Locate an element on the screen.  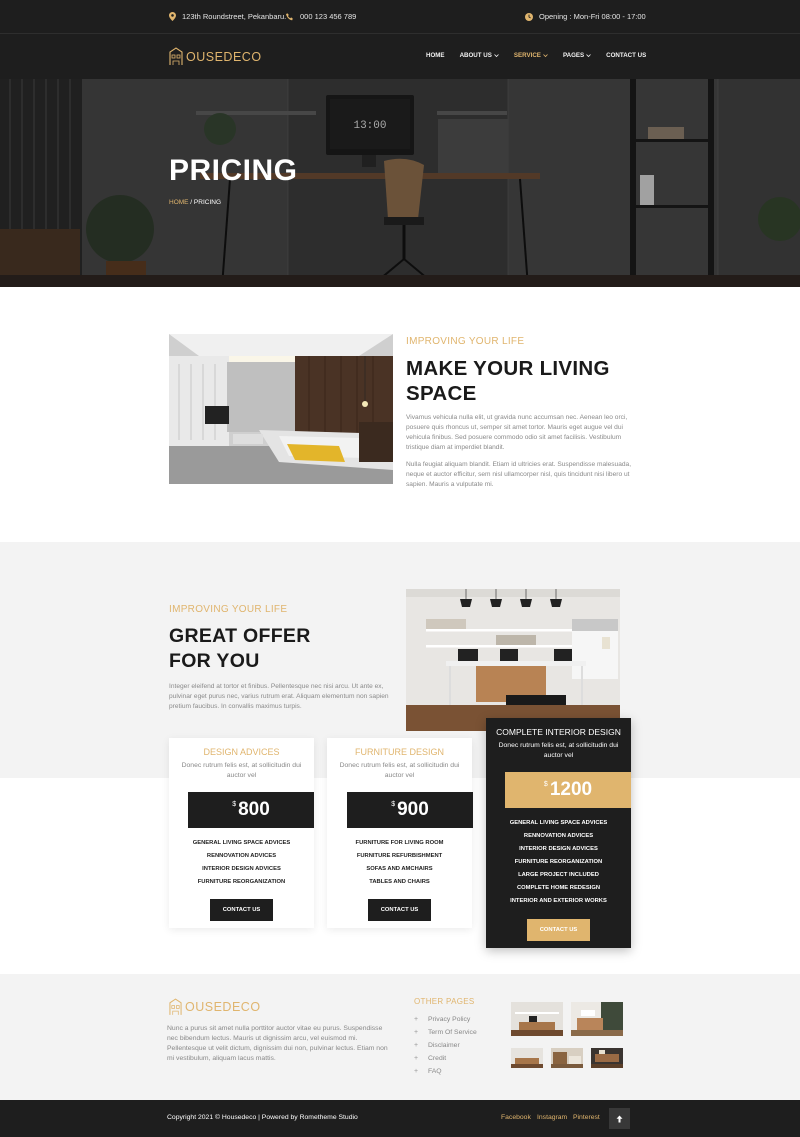
site-logo: OUSEDECO is located at coordinates (215, 56).